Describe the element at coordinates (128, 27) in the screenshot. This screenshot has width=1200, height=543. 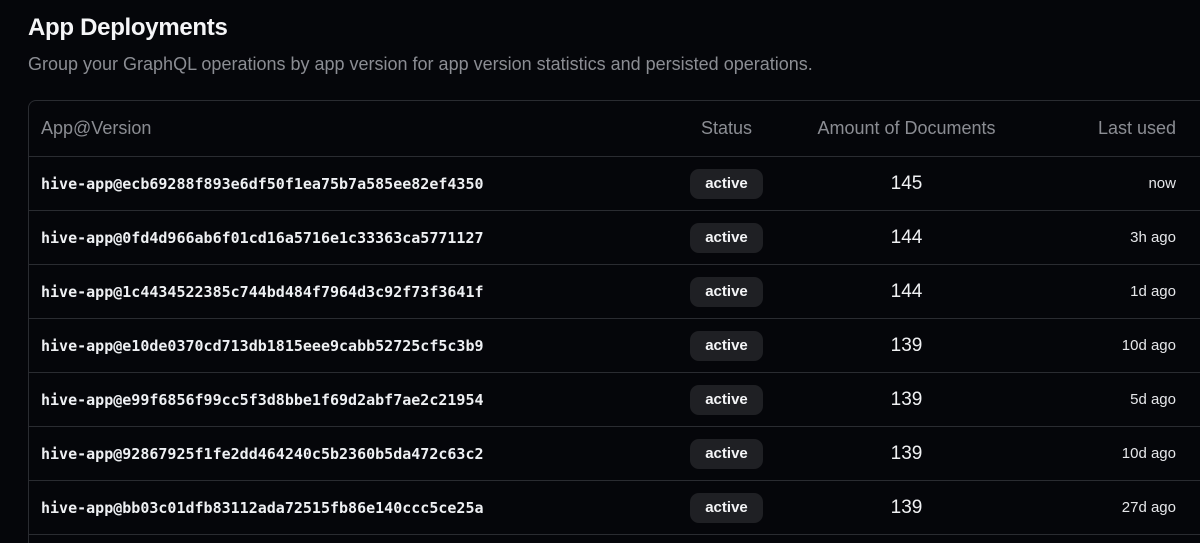
I see `page-title: App Deployments` at that location.